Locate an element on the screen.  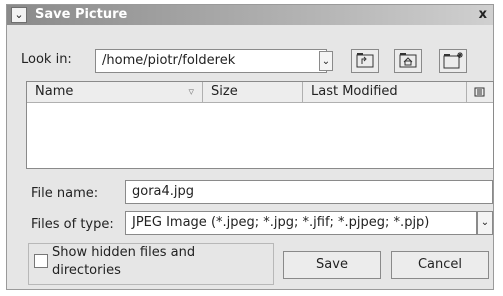
column-header-name: Name ▿ is located at coordinates (115, 92).